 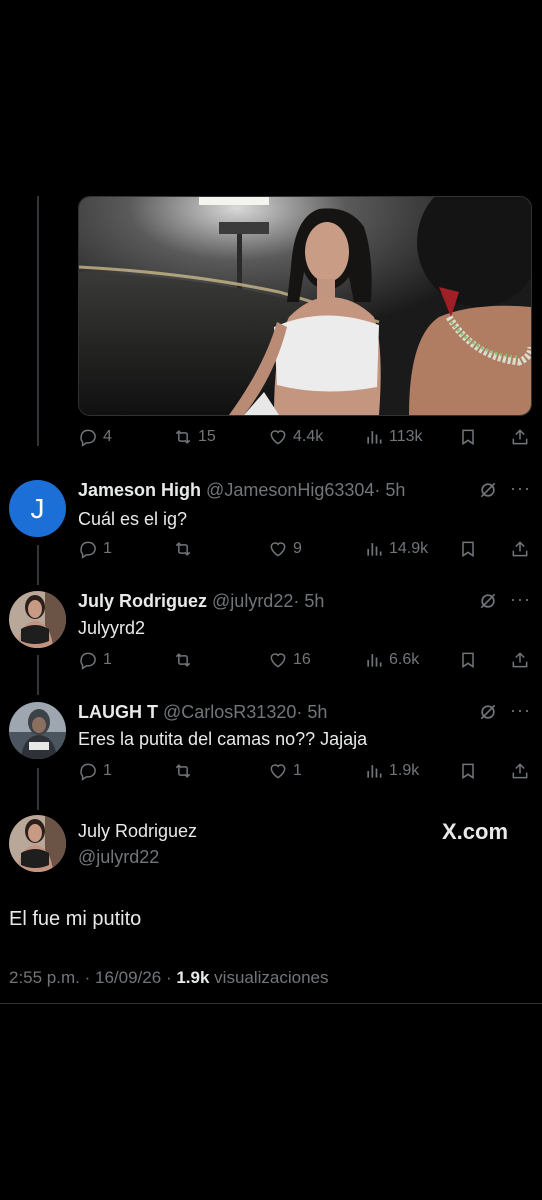 I want to click on reply-header: LAUGH T @CarlosR31320· 5h, so click(x=202, y=712).